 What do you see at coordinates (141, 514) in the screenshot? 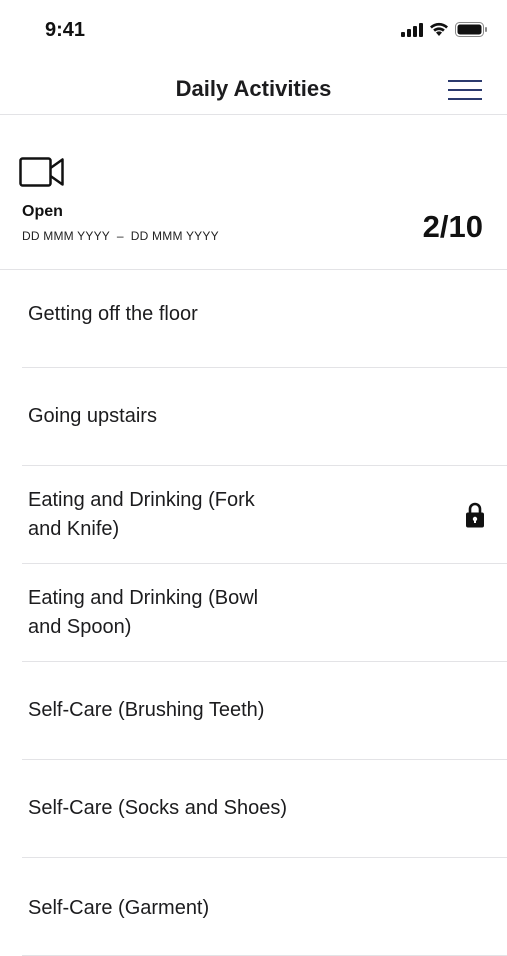
I see `list-item-label: Eating and Drinking (Fork and Knife)` at bounding box center [141, 514].